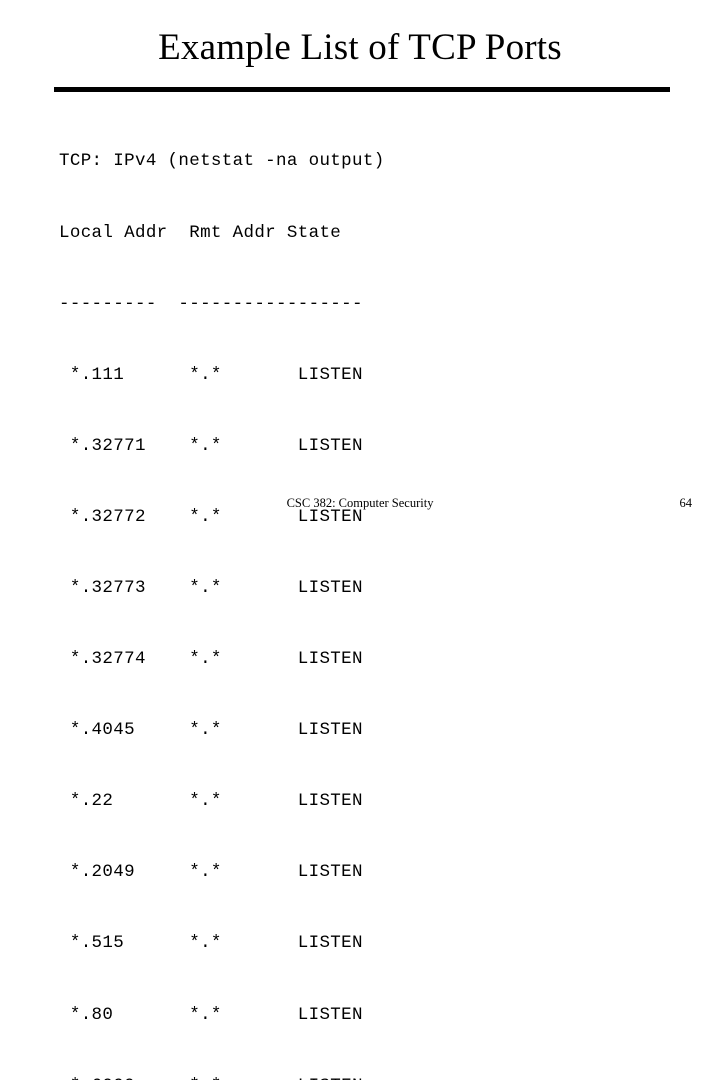 The height and width of the screenshot is (1080, 720). What do you see at coordinates (211, 659) in the screenshot?
I see `console-line-row: *.32774 *.* LISTEN` at bounding box center [211, 659].